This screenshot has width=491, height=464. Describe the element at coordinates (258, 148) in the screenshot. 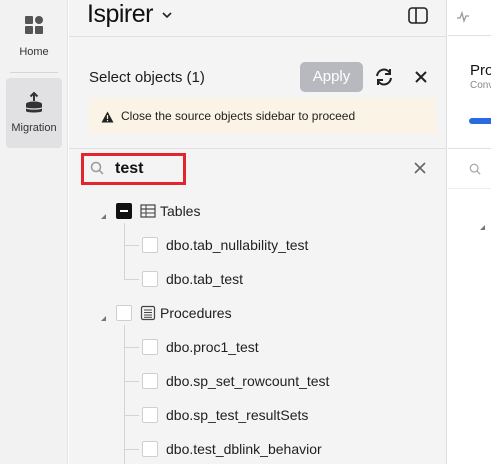

I see `search-divider` at that location.